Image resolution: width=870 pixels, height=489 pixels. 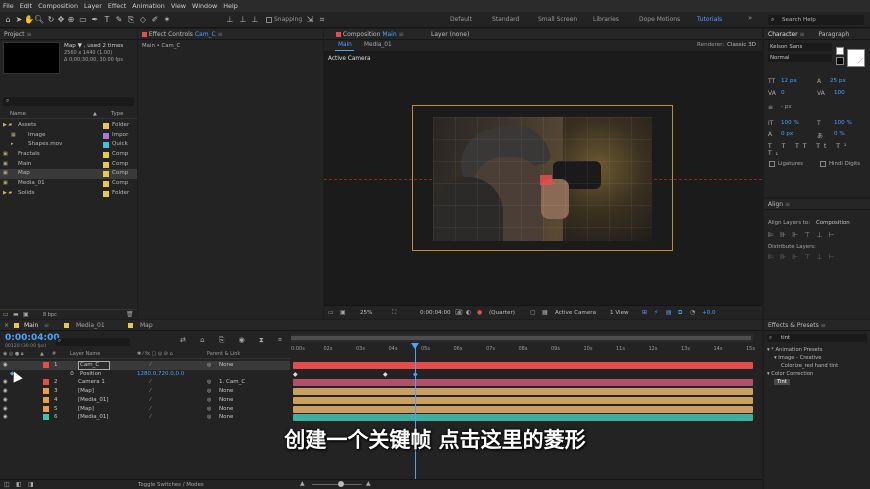 I want to click on menu-effect: Effect, so click(x=117, y=6).